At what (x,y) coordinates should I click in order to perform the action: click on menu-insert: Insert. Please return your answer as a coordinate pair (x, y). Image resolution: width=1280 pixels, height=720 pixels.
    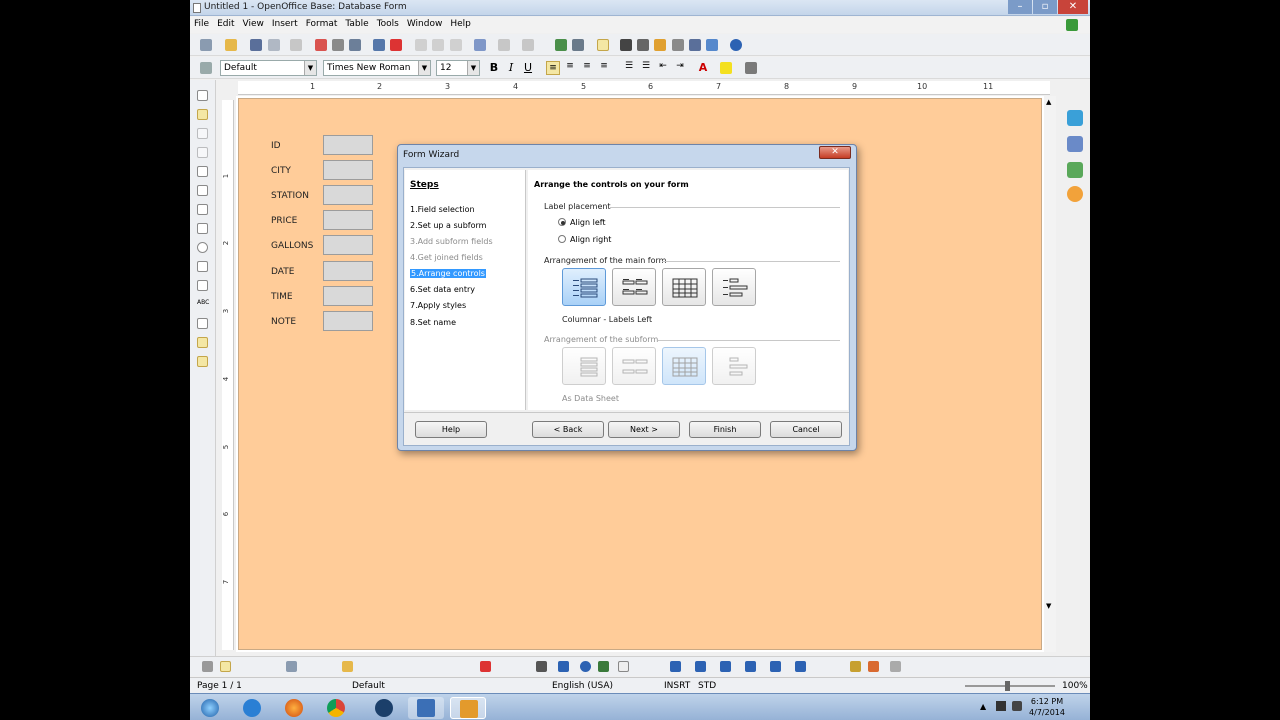
    Looking at the image, I should click on (285, 24).